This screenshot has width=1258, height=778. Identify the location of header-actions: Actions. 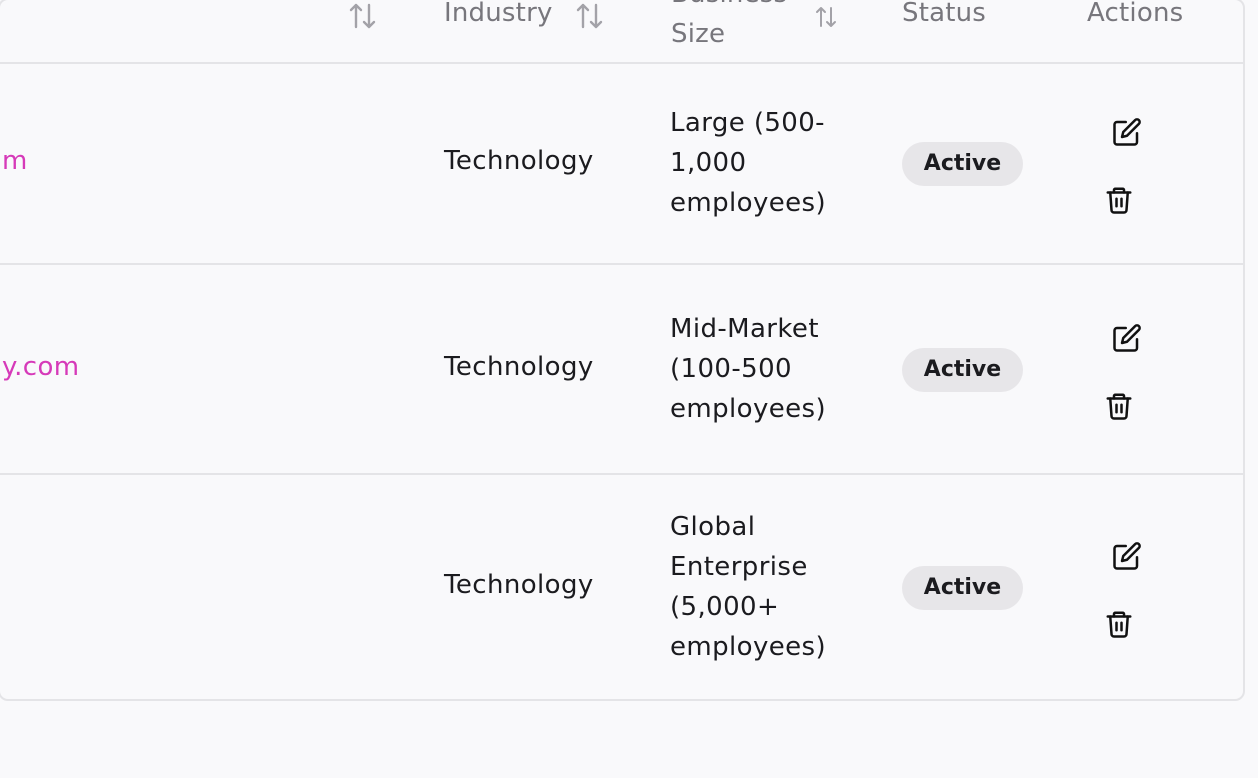
(1135, 14).